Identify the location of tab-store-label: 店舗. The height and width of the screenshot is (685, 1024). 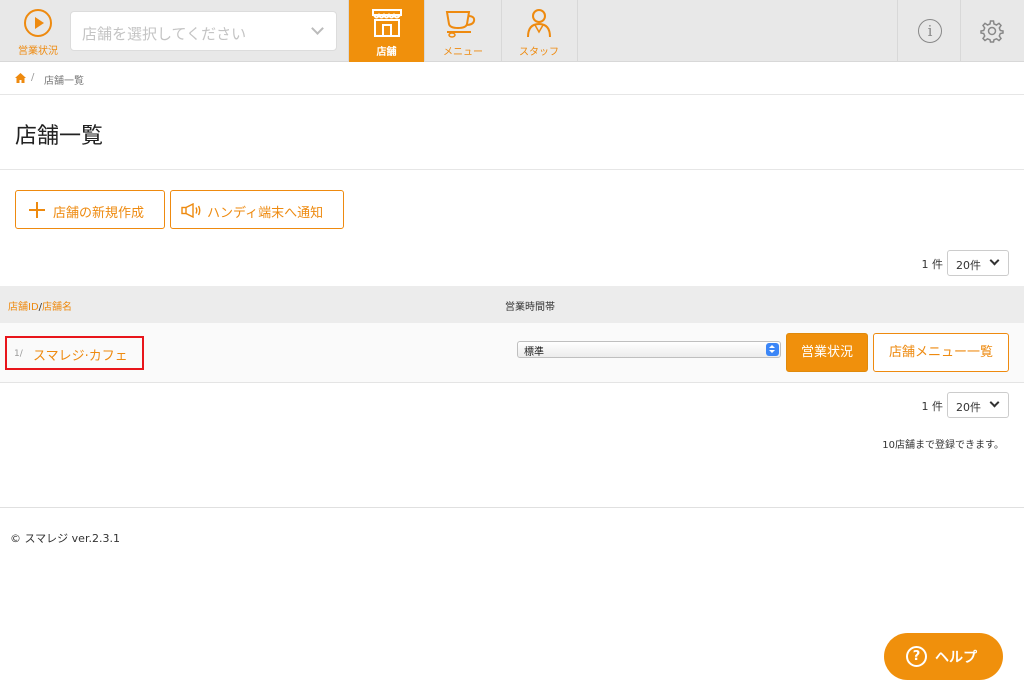
(386, 52).